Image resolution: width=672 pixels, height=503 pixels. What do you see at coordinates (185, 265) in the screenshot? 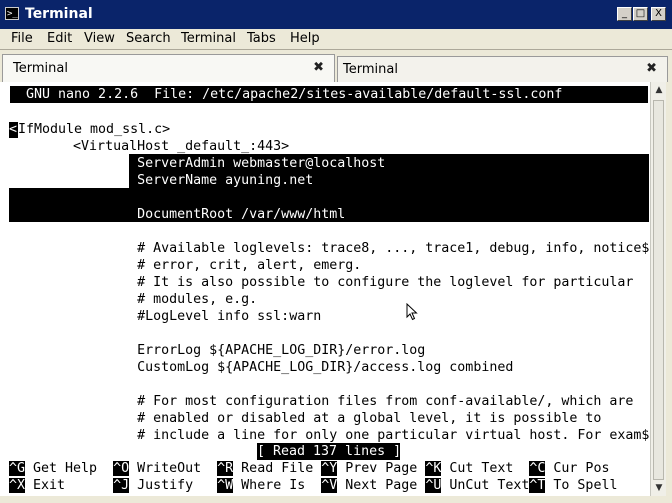
I see `file-line: # error, crit, alert, emerg.` at bounding box center [185, 265].